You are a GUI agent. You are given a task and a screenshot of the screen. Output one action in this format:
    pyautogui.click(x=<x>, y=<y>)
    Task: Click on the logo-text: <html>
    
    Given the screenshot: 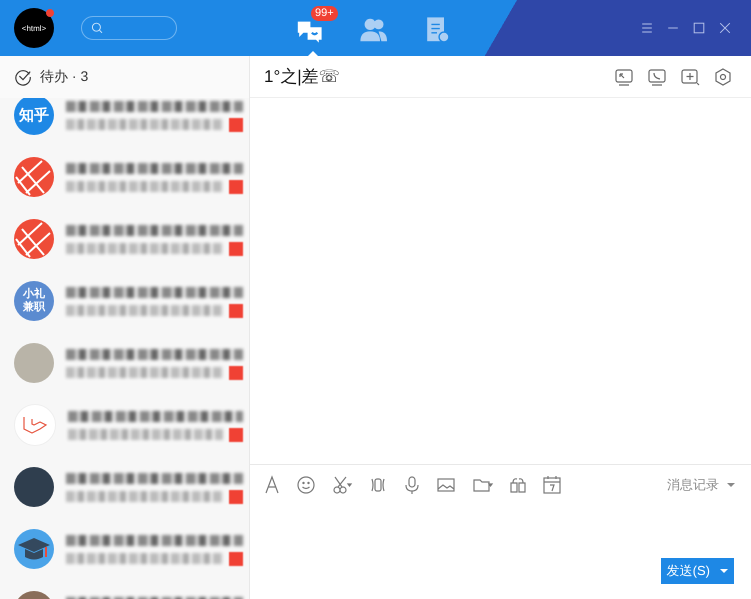 What is the action you would take?
    pyautogui.click(x=34, y=28)
    